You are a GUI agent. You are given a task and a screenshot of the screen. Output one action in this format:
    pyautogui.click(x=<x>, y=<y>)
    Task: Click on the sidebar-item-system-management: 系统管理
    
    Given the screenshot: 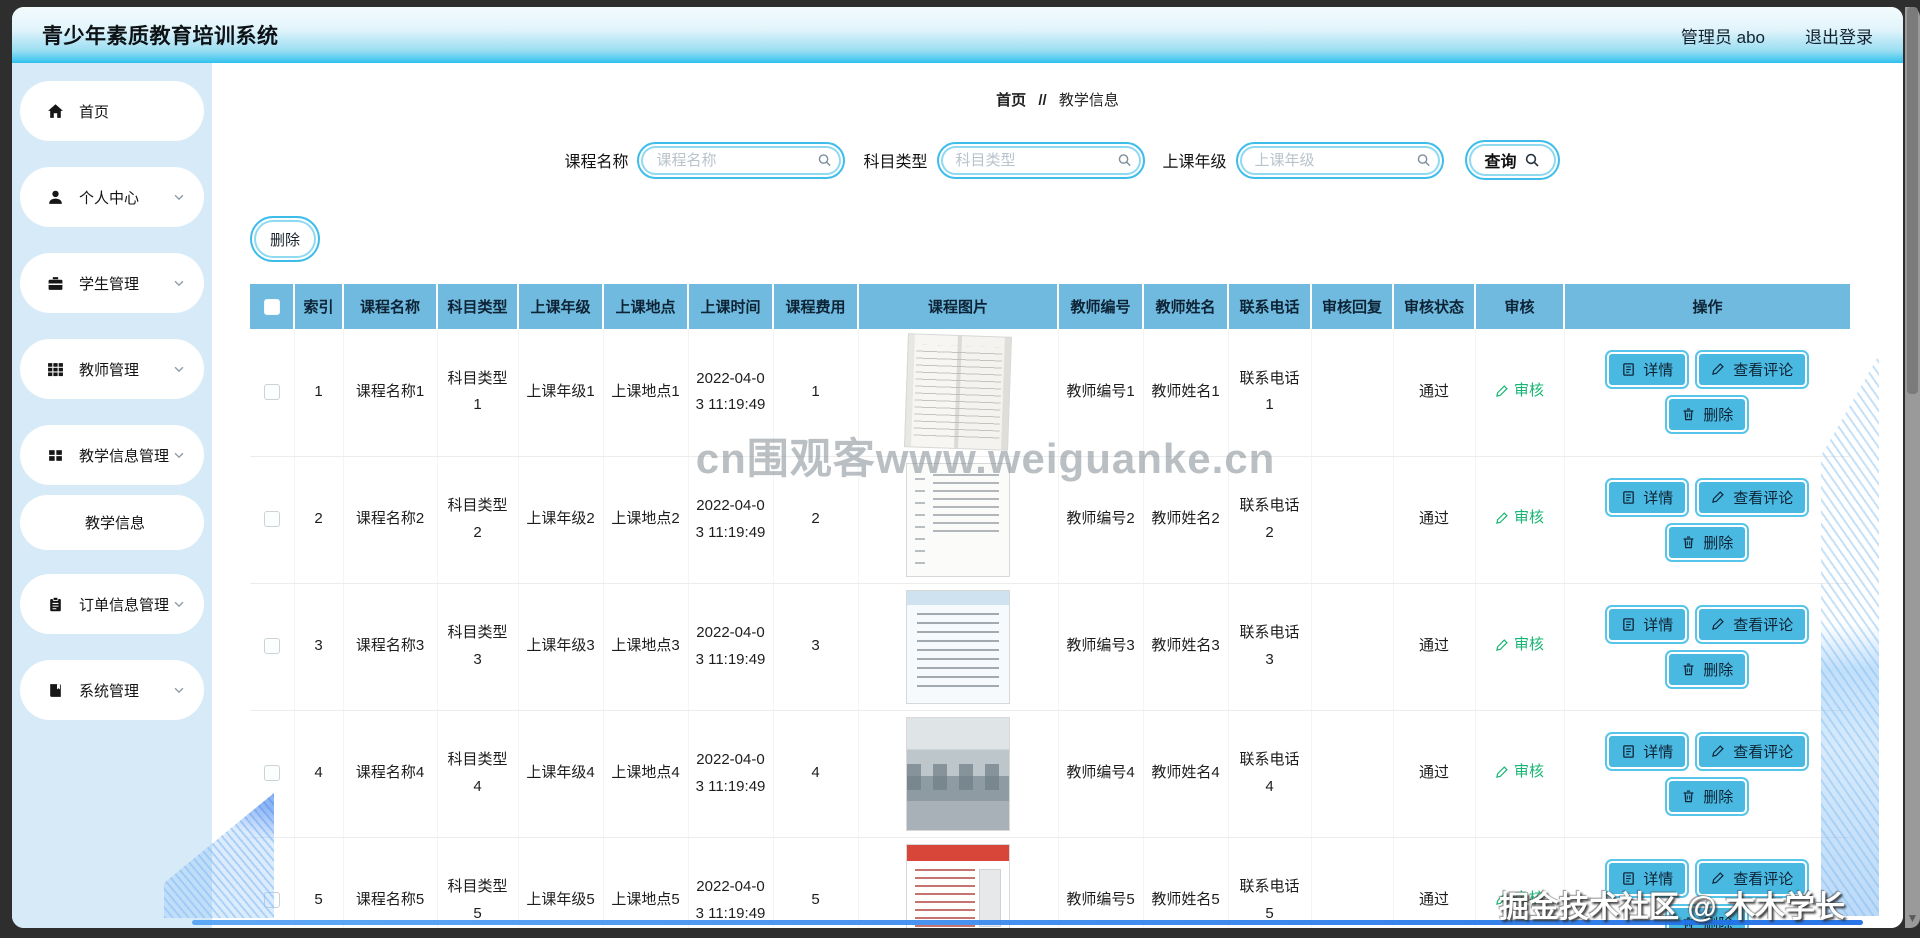 What is the action you would take?
    pyautogui.click(x=112, y=690)
    